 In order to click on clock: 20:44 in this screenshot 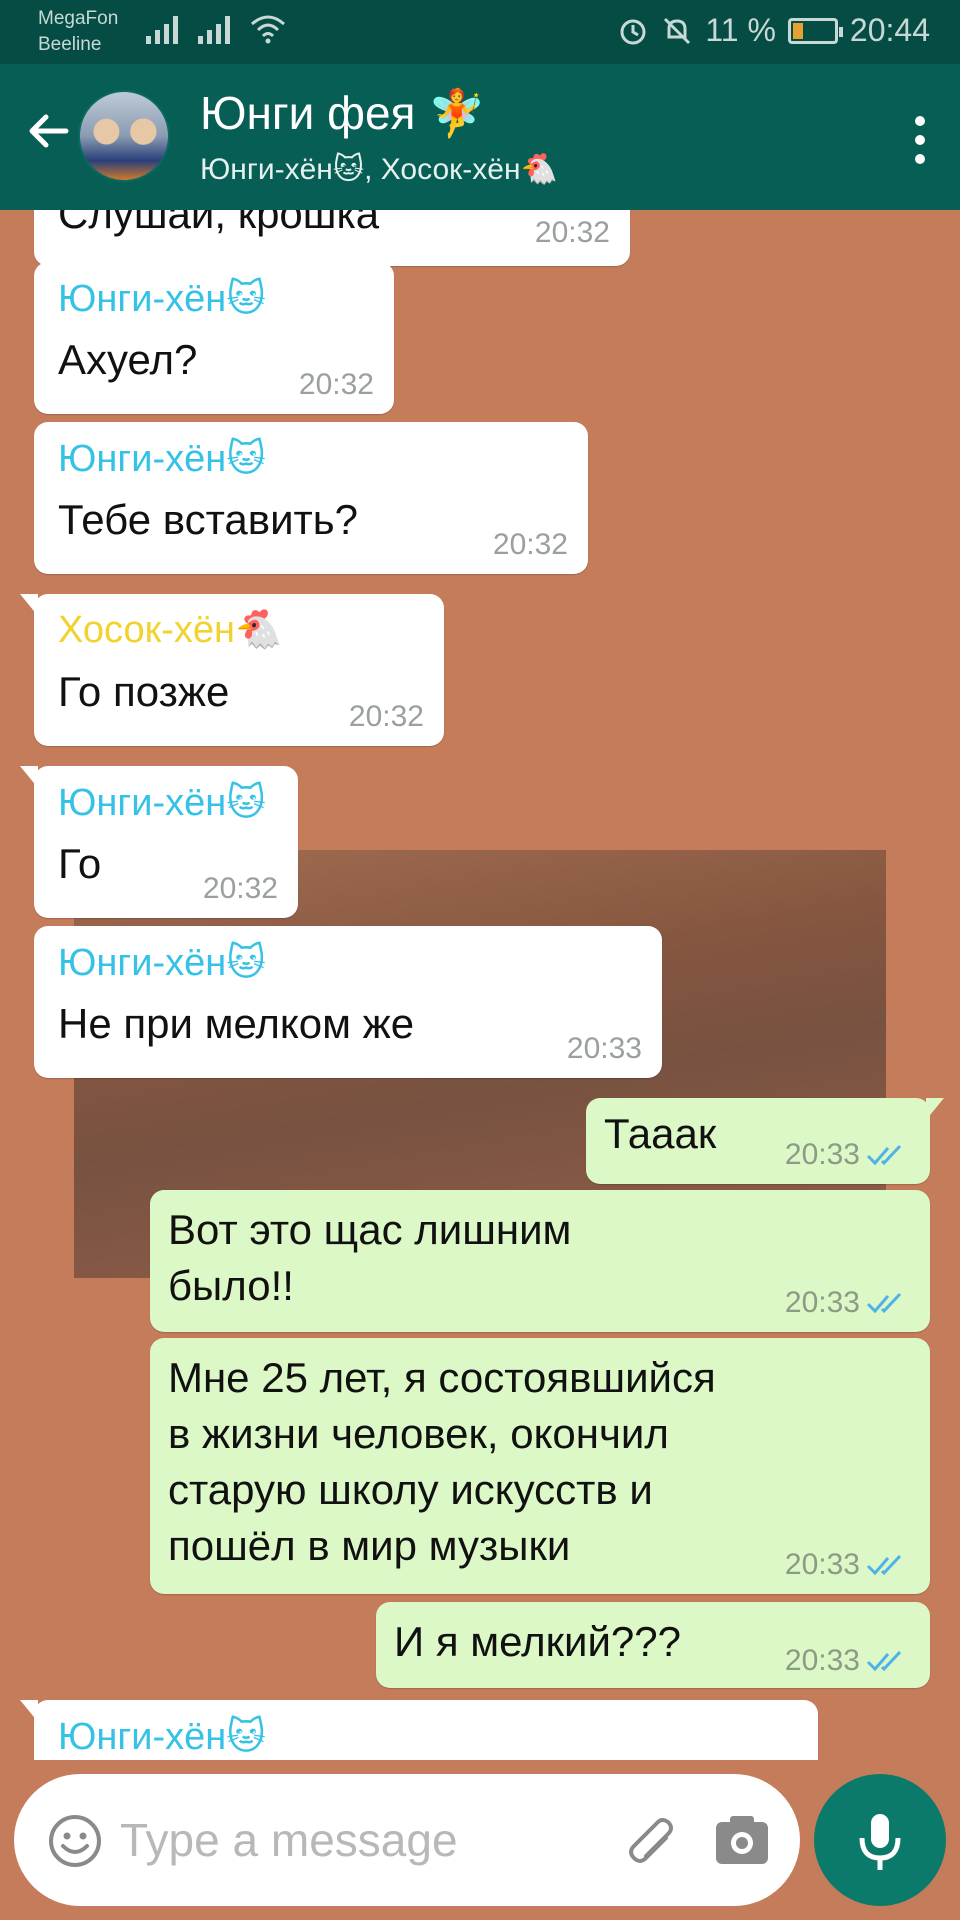, I will do `click(889, 30)`.